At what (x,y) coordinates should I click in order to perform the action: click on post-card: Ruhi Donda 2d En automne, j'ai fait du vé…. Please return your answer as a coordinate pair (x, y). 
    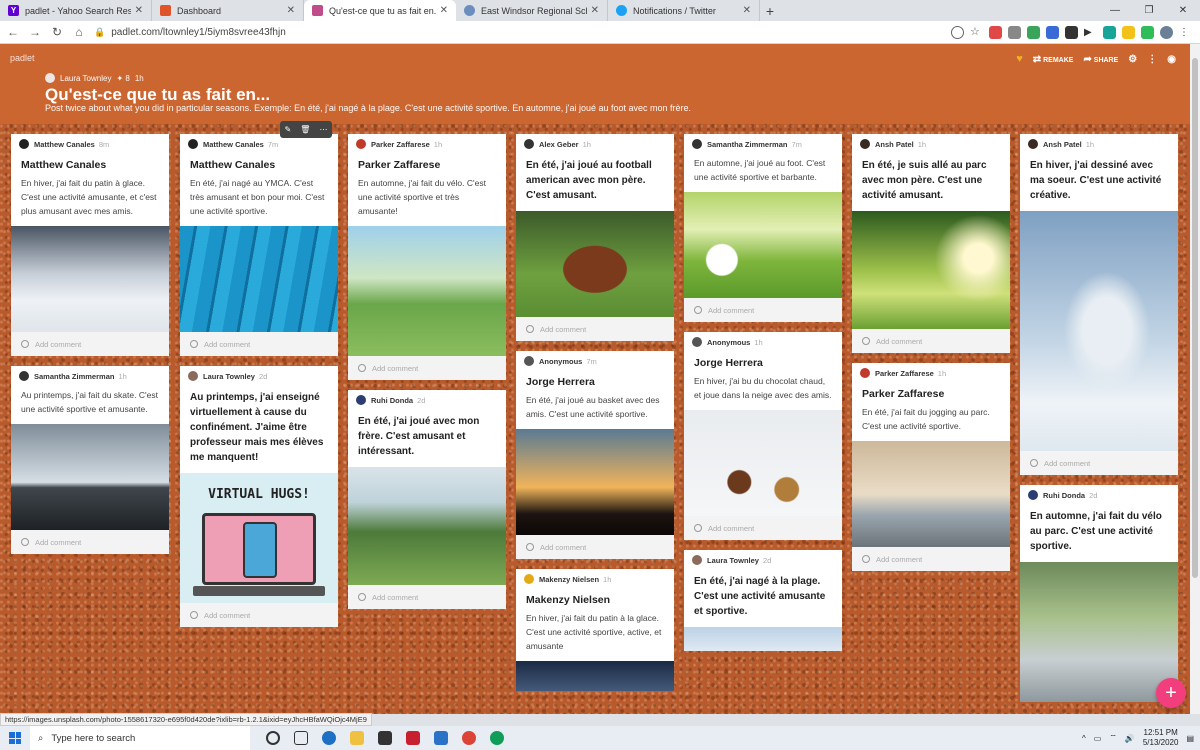
    Looking at the image, I should click on (1099, 593).